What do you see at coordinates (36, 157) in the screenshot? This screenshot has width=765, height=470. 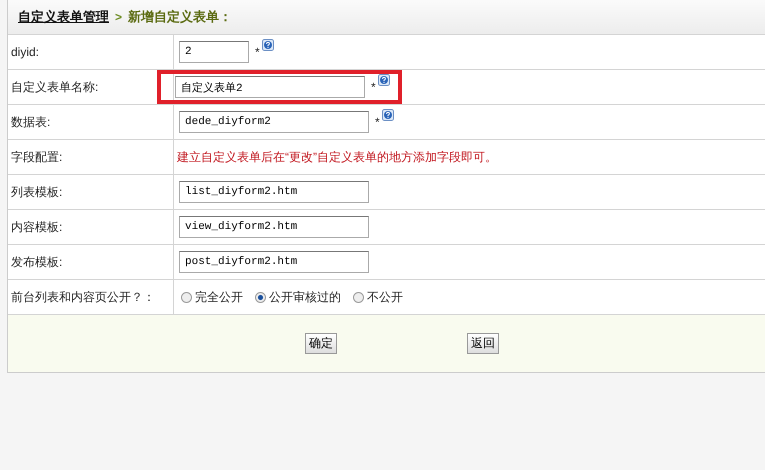 I see `field-label: 字段配置:` at bounding box center [36, 157].